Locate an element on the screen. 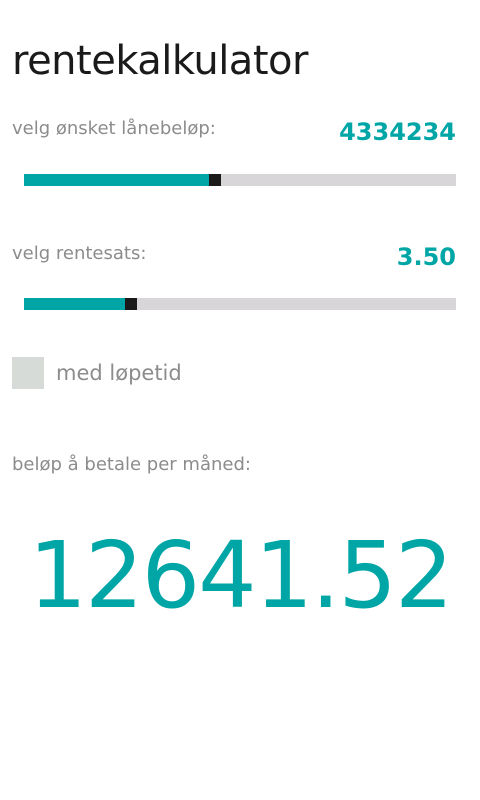 The width and height of the screenshot is (480, 800). loan-amount-slider is located at coordinates (240, 180).